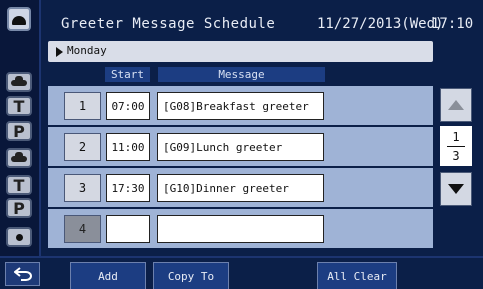 The height and width of the screenshot is (289, 483). What do you see at coordinates (128, 106) in the screenshot?
I see `start-time-field: 07:00` at bounding box center [128, 106].